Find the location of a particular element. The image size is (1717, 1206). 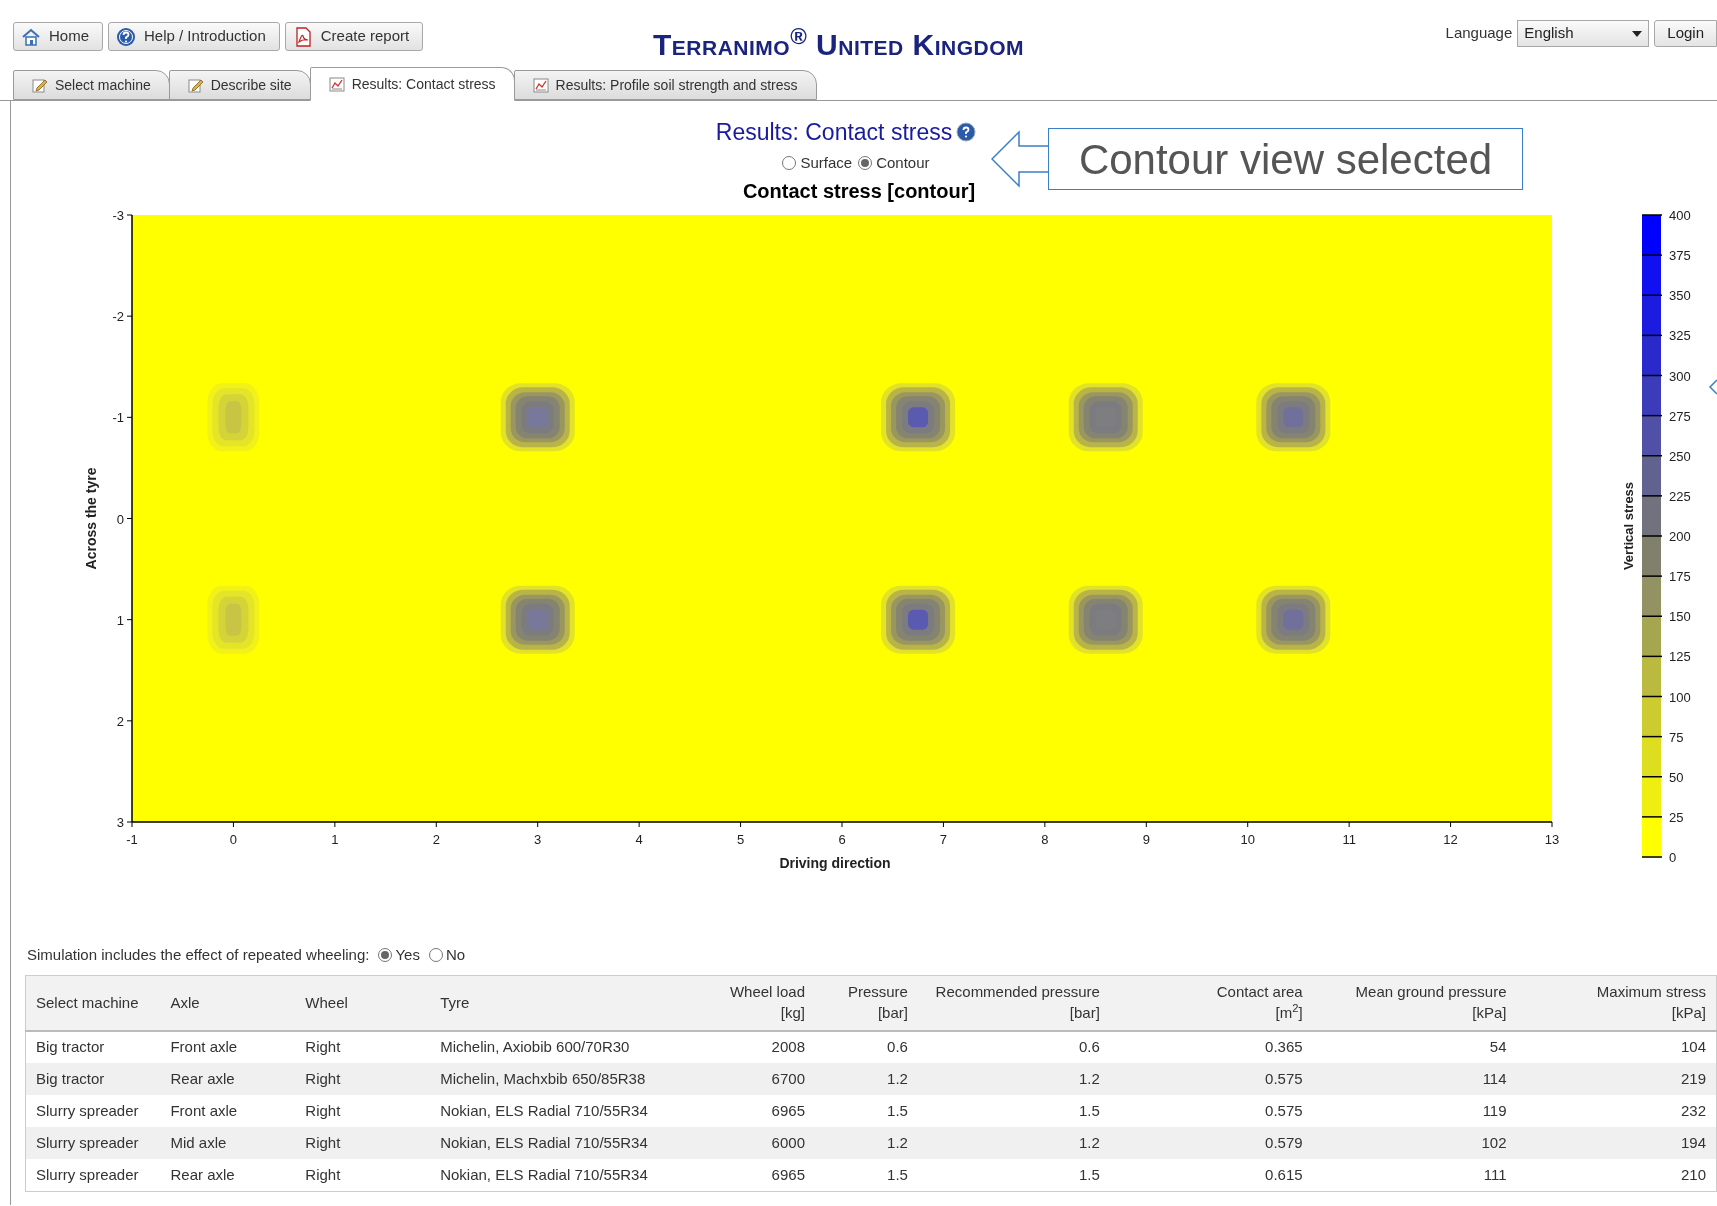

column-header: Recommended pressure [bar] is located at coordinates (1017, 1002).